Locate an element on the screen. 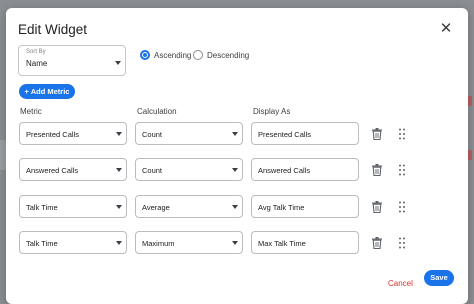  column-header-calculation: Calculation is located at coordinates (157, 111).